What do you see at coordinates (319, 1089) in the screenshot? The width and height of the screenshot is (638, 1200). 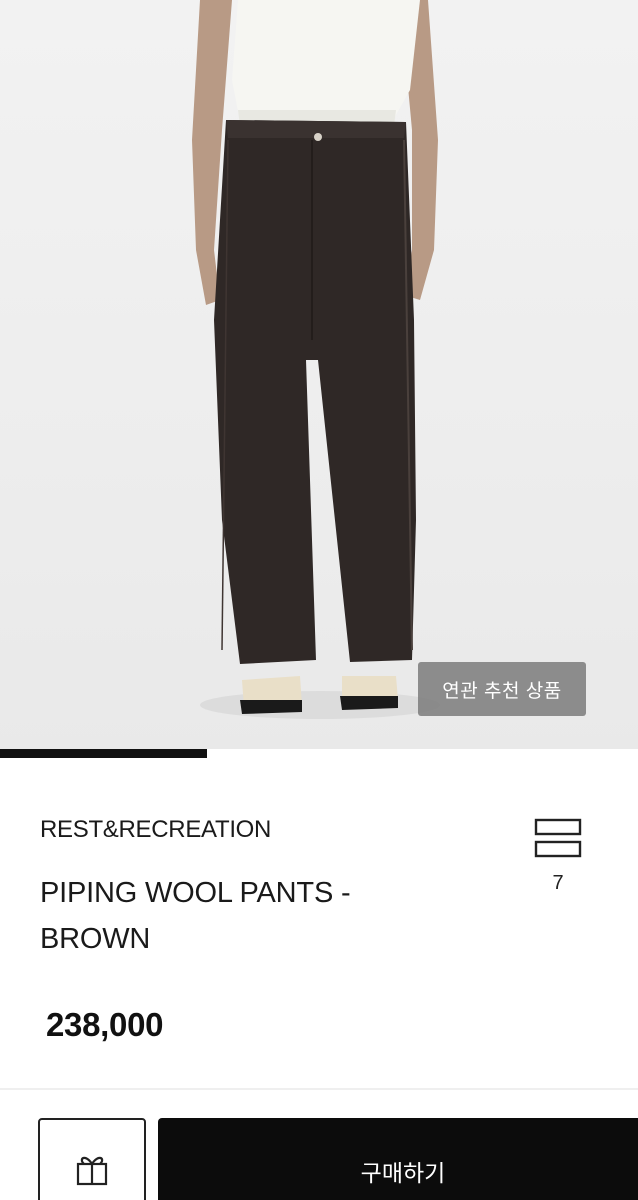 I see `section-divider` at bounding box center [319, 1089].